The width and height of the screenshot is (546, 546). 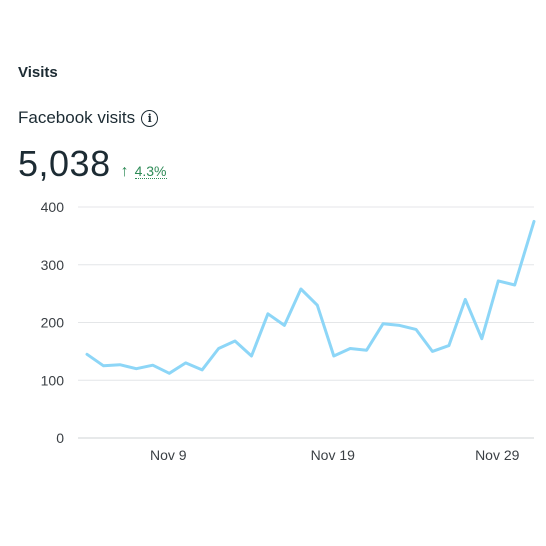 I want to click on y-tick-label: 200, so click(x=53, y=323).